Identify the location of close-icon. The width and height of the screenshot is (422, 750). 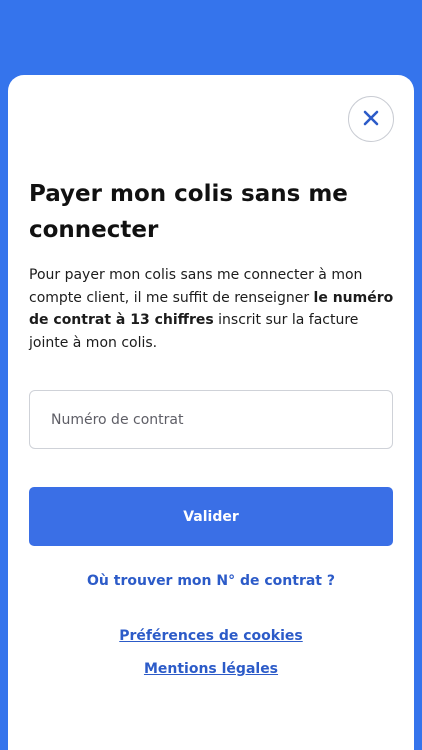
(371, 119).